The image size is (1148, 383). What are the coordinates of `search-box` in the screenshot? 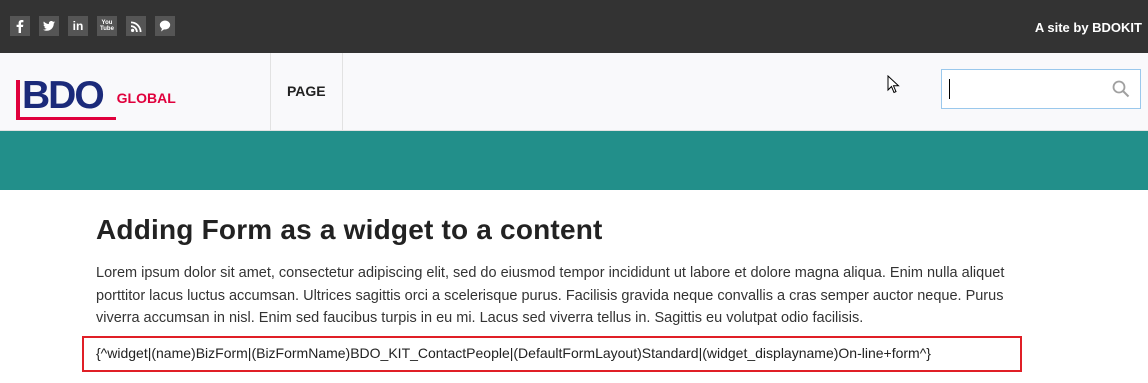 It's located at (1041, 89).